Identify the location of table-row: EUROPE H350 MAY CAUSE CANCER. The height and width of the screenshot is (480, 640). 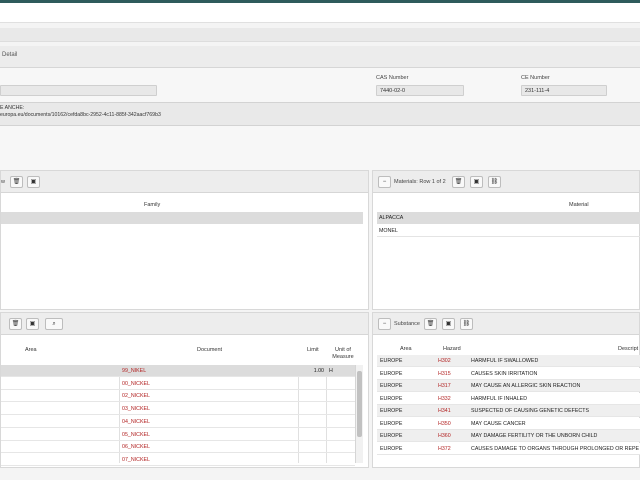
(508, 423).